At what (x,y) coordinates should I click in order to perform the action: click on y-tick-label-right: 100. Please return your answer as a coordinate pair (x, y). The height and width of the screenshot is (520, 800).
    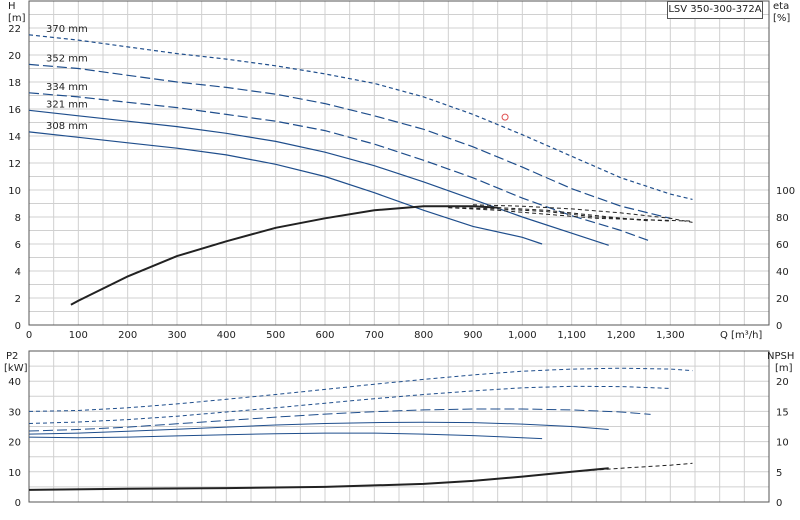
    Looking at the image, I should click on (785, 191).